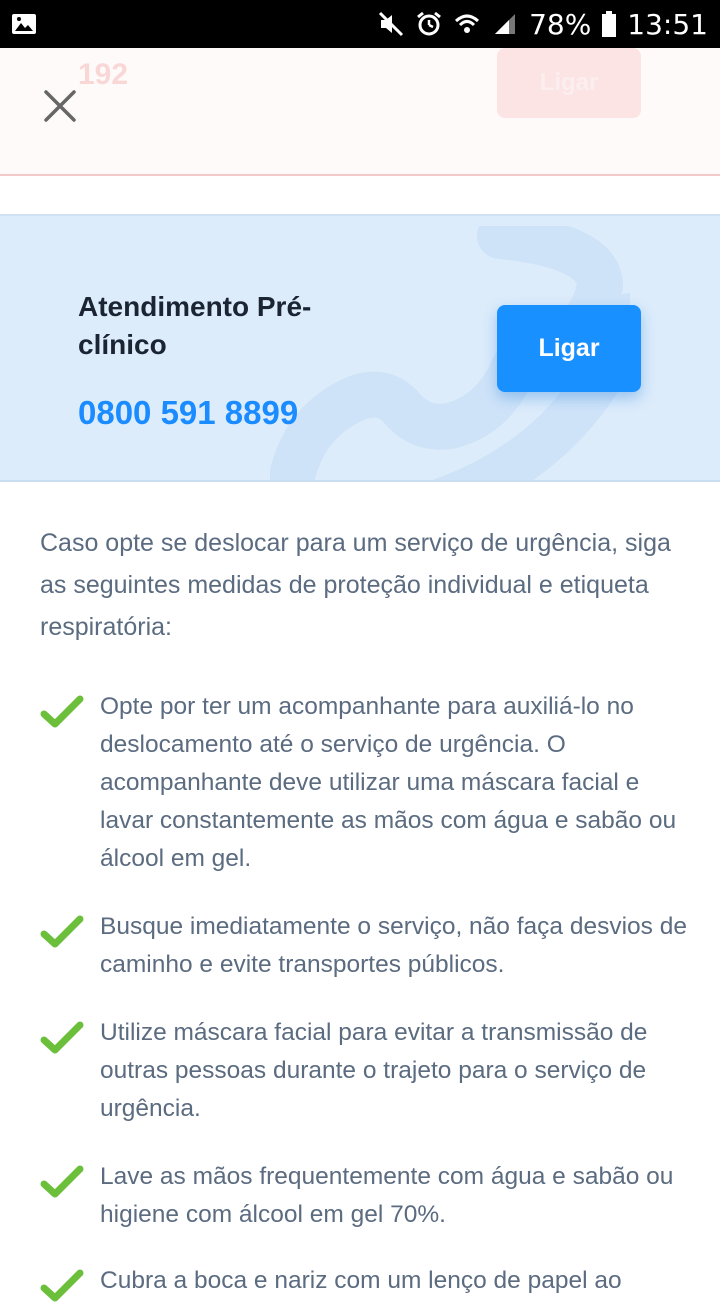 The height and width of the screenshot is (1304, 720). Describe the element at coordinates (505, 24) in the screenshot. I see `signal-icon` at that location.